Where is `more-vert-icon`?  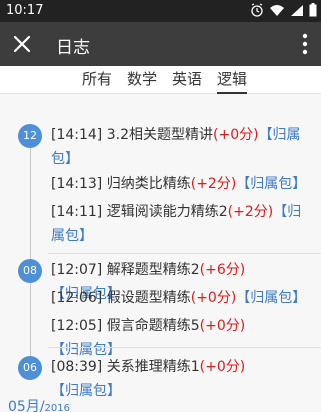
more-vert-icon is located at coordinates (305, 44).